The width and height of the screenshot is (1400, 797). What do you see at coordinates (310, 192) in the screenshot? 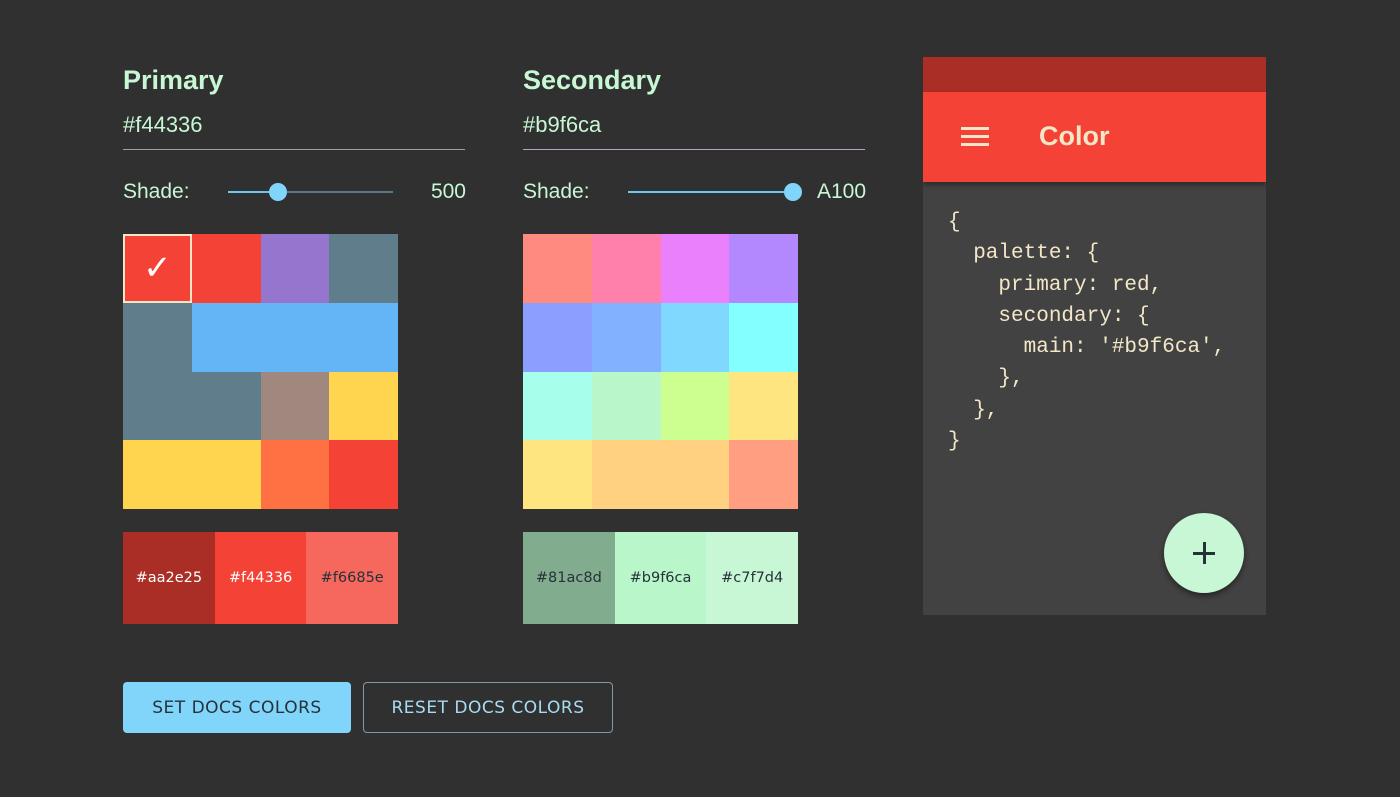
I see `primary-shade-slider` at bounding box center [310, 192].